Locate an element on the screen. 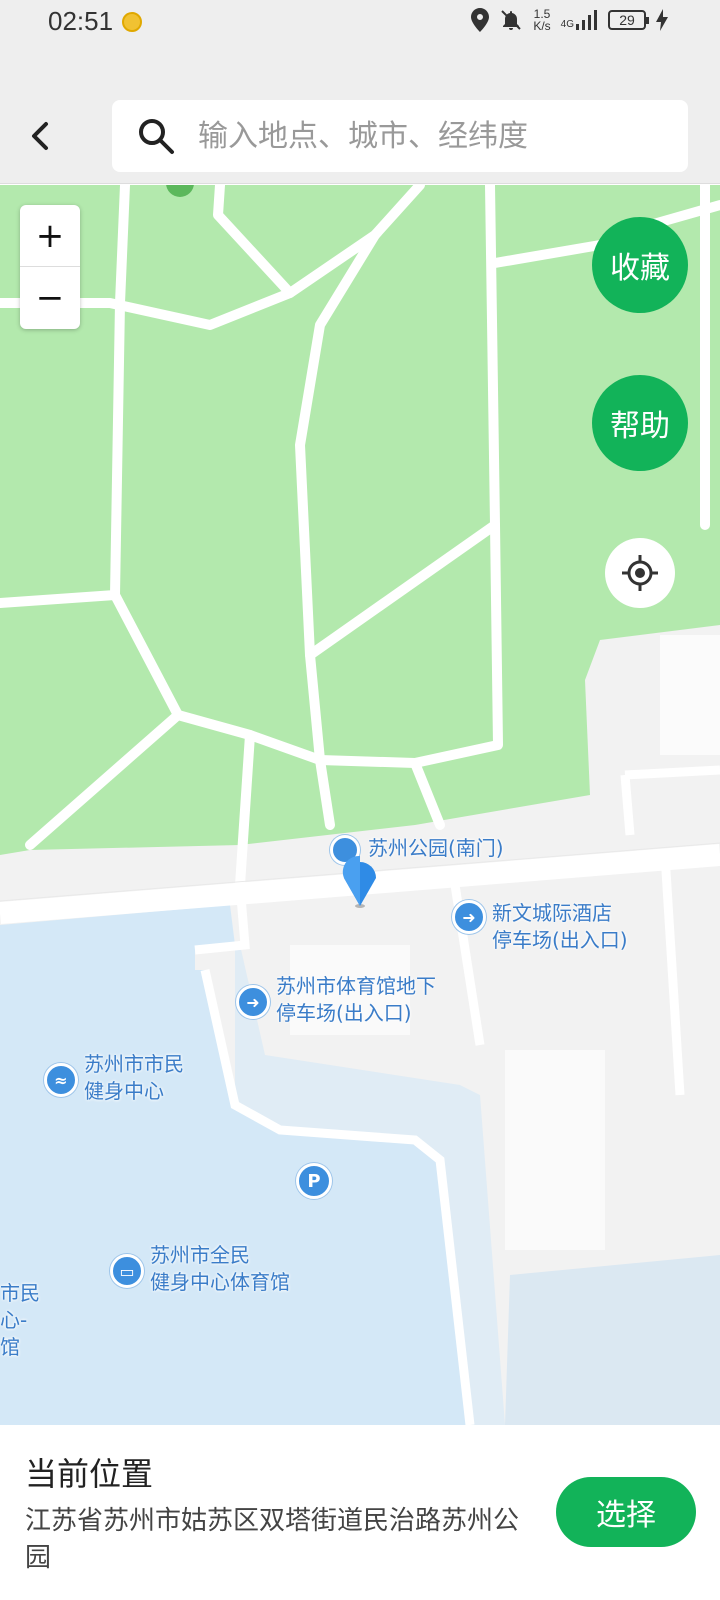 This screenshot has width=720, height=1600. header is located at coordinates (360, 136).